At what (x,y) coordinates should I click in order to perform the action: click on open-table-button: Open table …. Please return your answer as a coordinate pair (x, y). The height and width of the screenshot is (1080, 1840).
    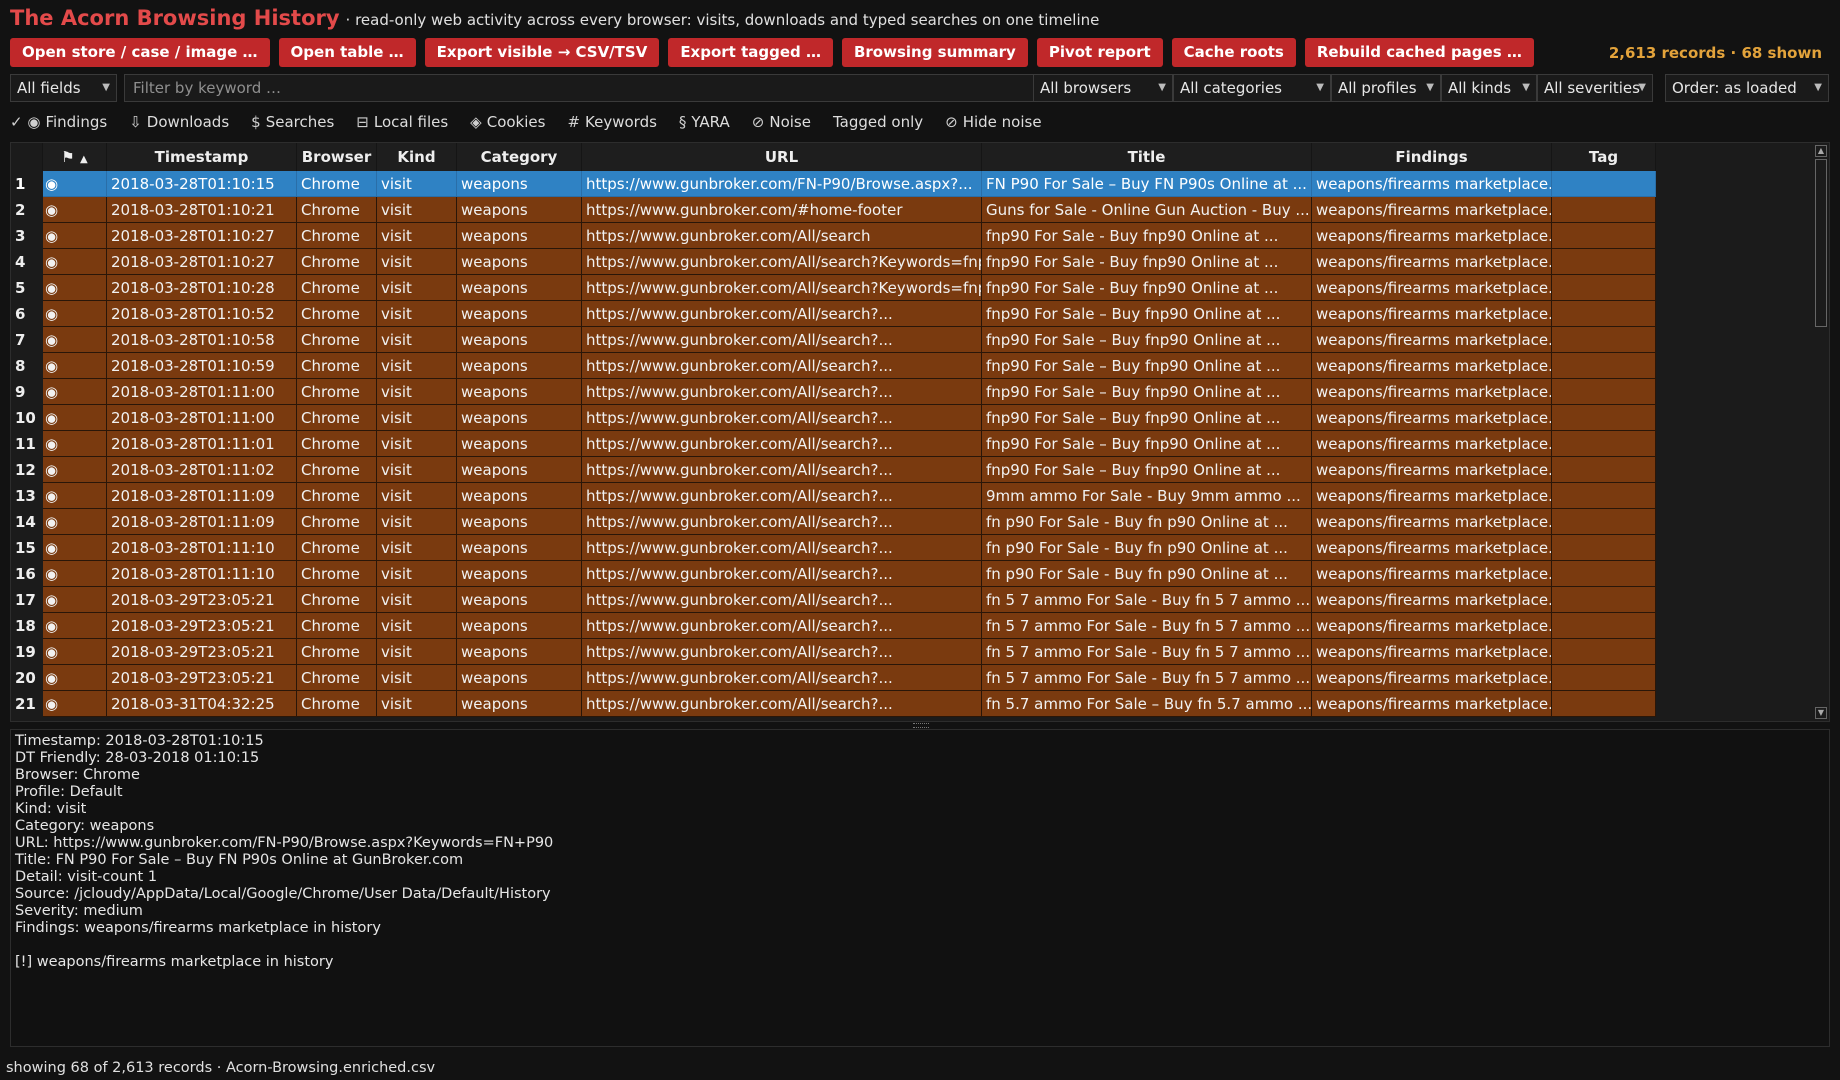
    Looking at the image, I should click on (347, 52).